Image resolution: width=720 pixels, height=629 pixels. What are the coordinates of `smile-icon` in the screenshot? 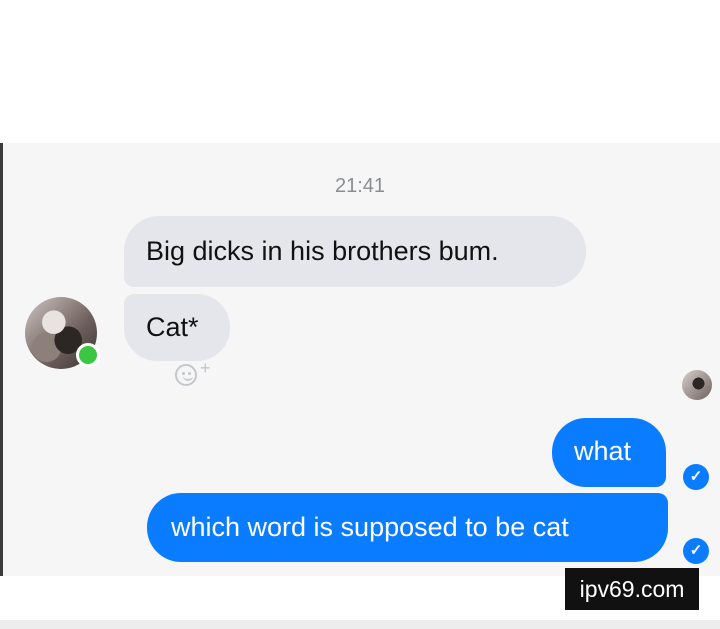 It's located at (186, 375).